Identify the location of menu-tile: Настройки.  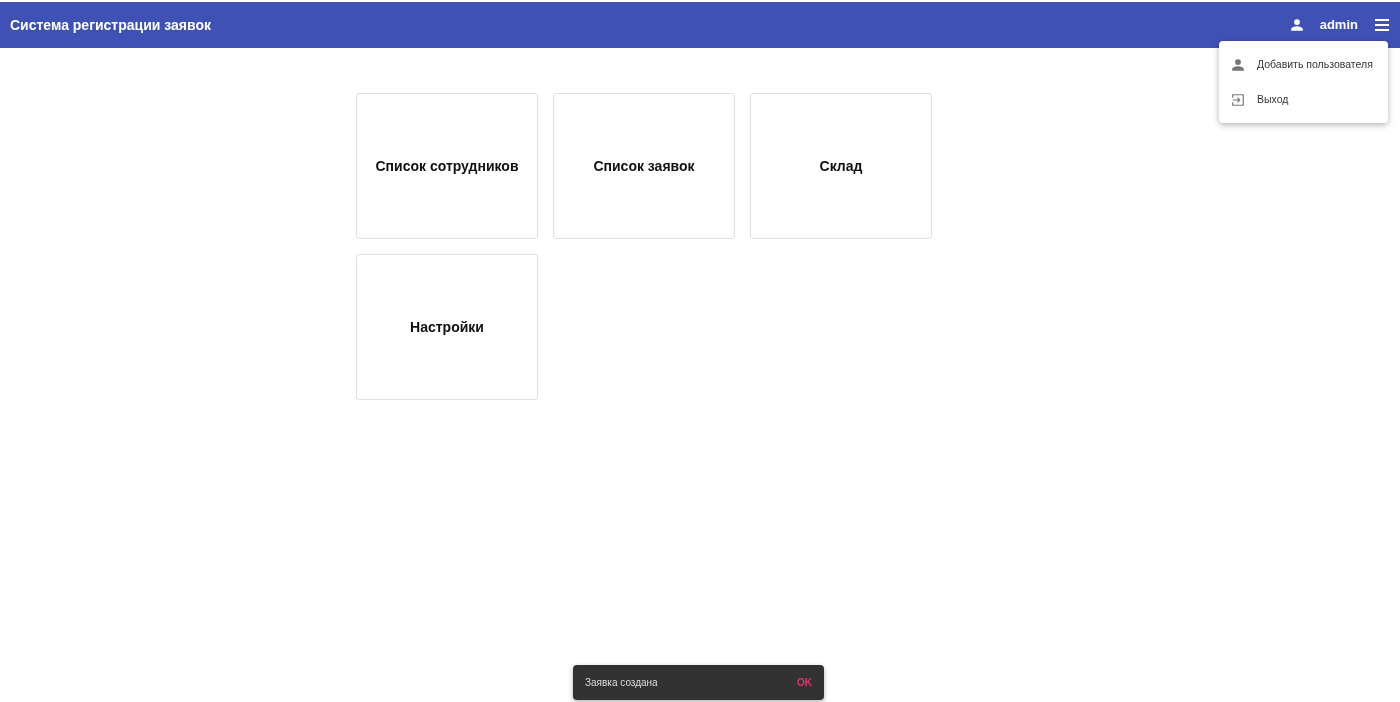
(447, 327).